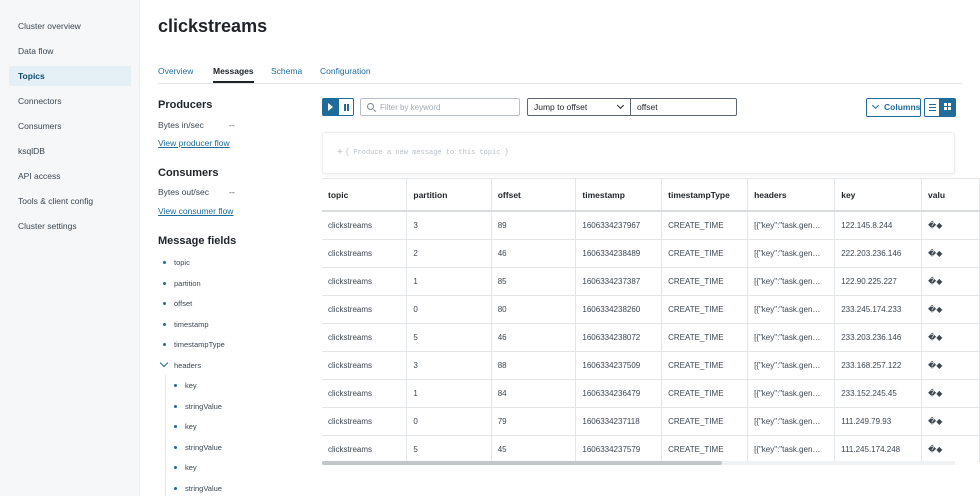 The height and width of the screenshot is (496, 980). I want to click on columns-button: Columns, so click(893, 107).